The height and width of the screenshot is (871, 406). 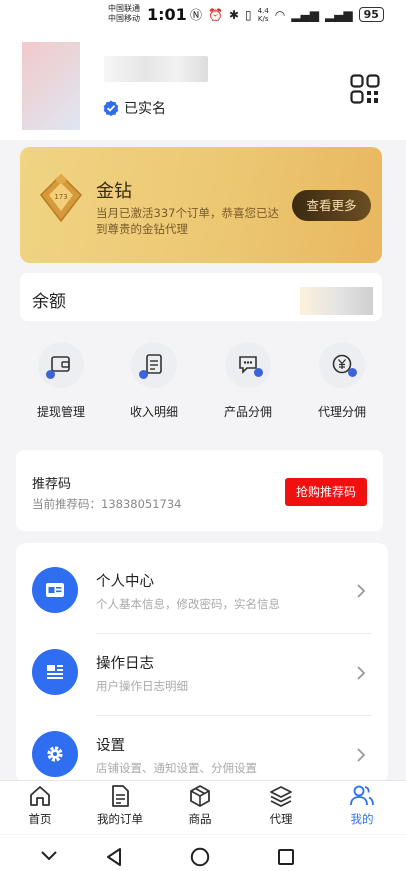 I want to click on signal-5g-icon: ▂▄▆, so click(x=338, y=14).